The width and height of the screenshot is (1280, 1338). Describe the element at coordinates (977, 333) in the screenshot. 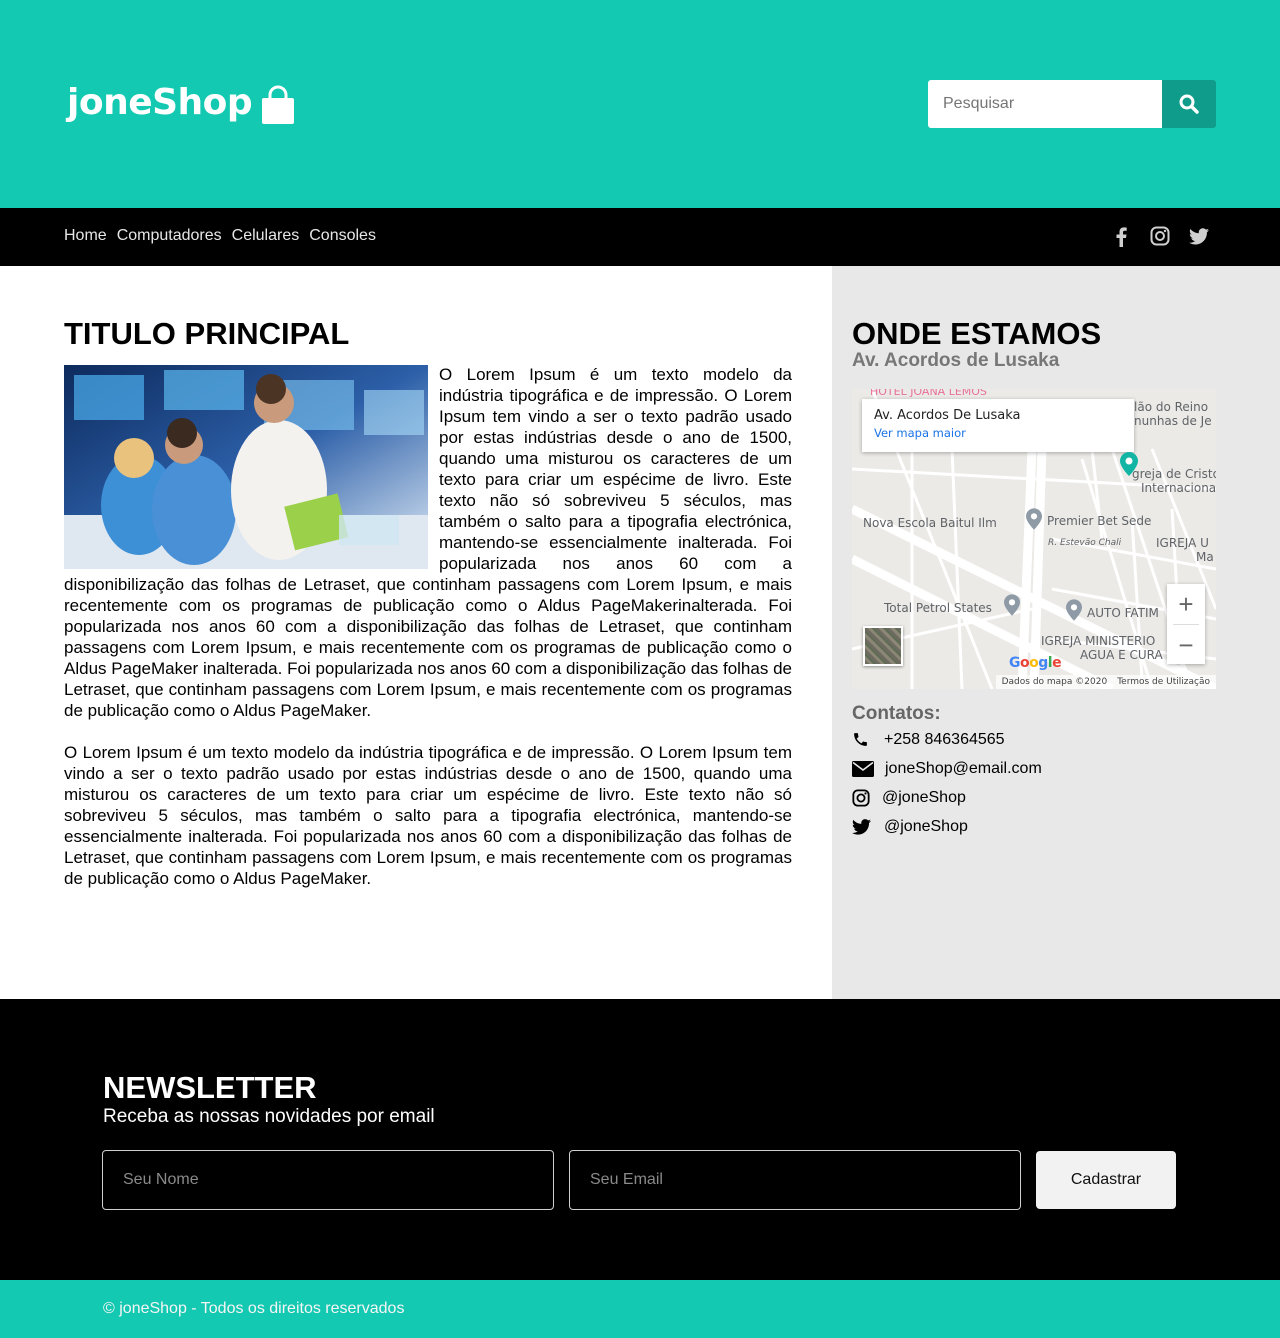

I see `location-title: ONDE ESTAMOS` at that location.